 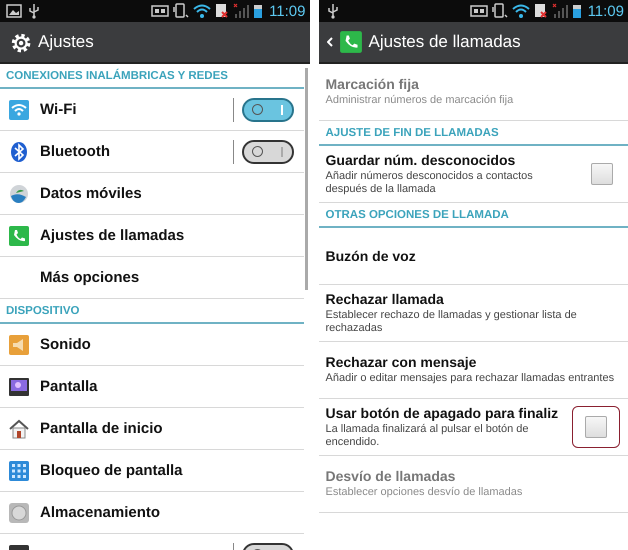 I want to click on settings-row: Rechazar con mensaje Añadir o editar mensajes para rechazar llamadas entrantes, so click(x=473, y=370).